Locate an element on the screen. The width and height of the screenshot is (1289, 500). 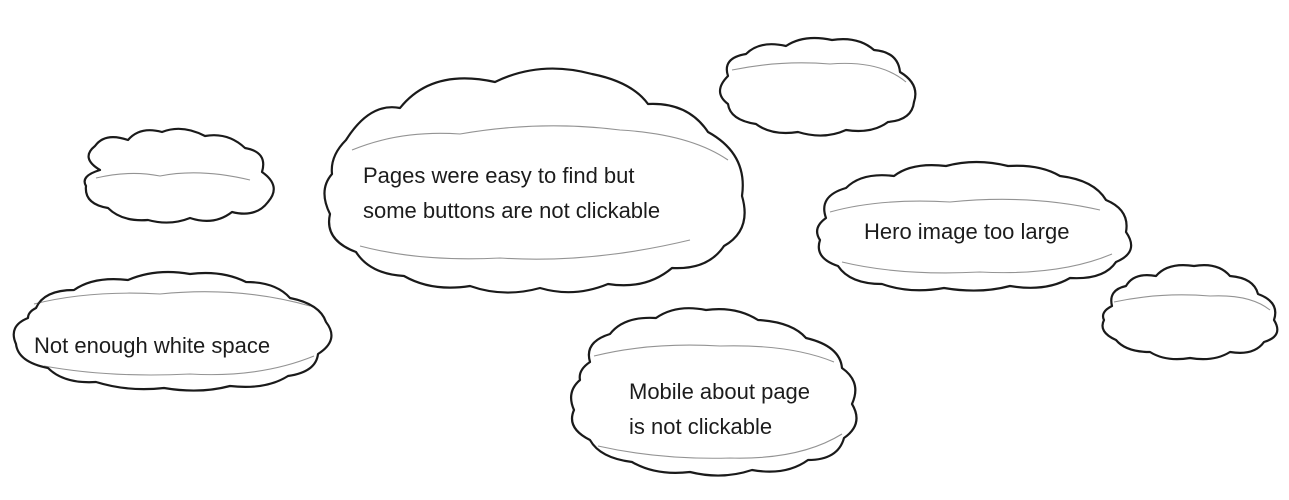
cloud-pages-easy-line-1: Pages were easy to find but is located at coordinates (499, 175).